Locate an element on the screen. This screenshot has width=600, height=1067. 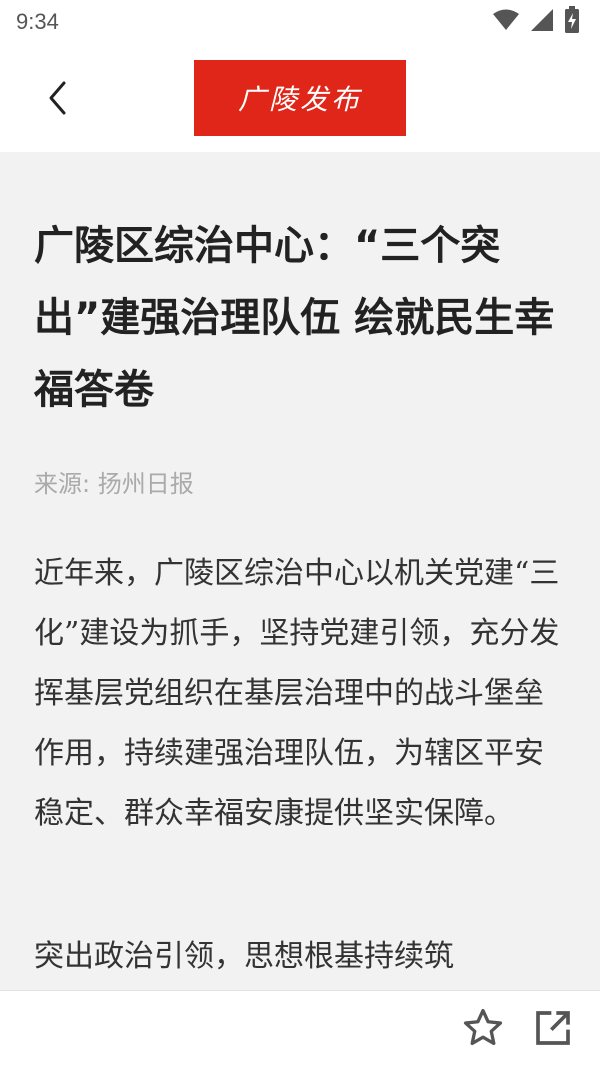
star-icon is located at coordinates (483, 1030).